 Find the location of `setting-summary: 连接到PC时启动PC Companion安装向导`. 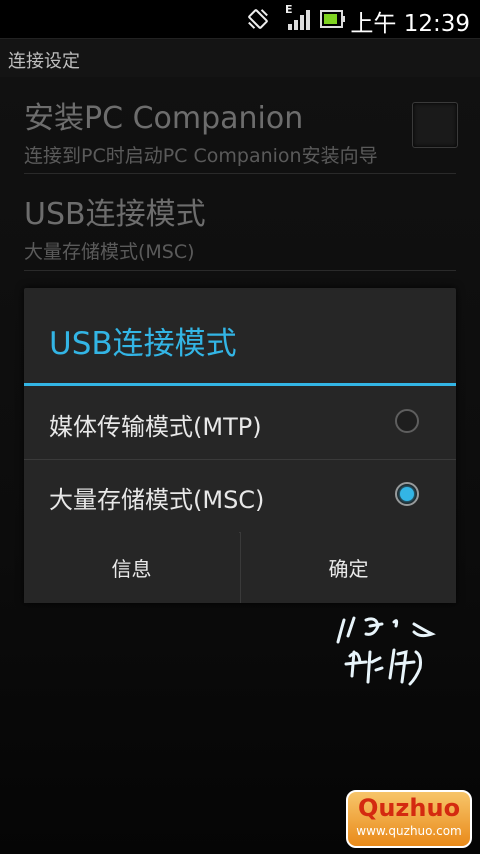

setting-summary: 连接到PC时启动PC Companion安装向导 is located at coordinates (201, 156).